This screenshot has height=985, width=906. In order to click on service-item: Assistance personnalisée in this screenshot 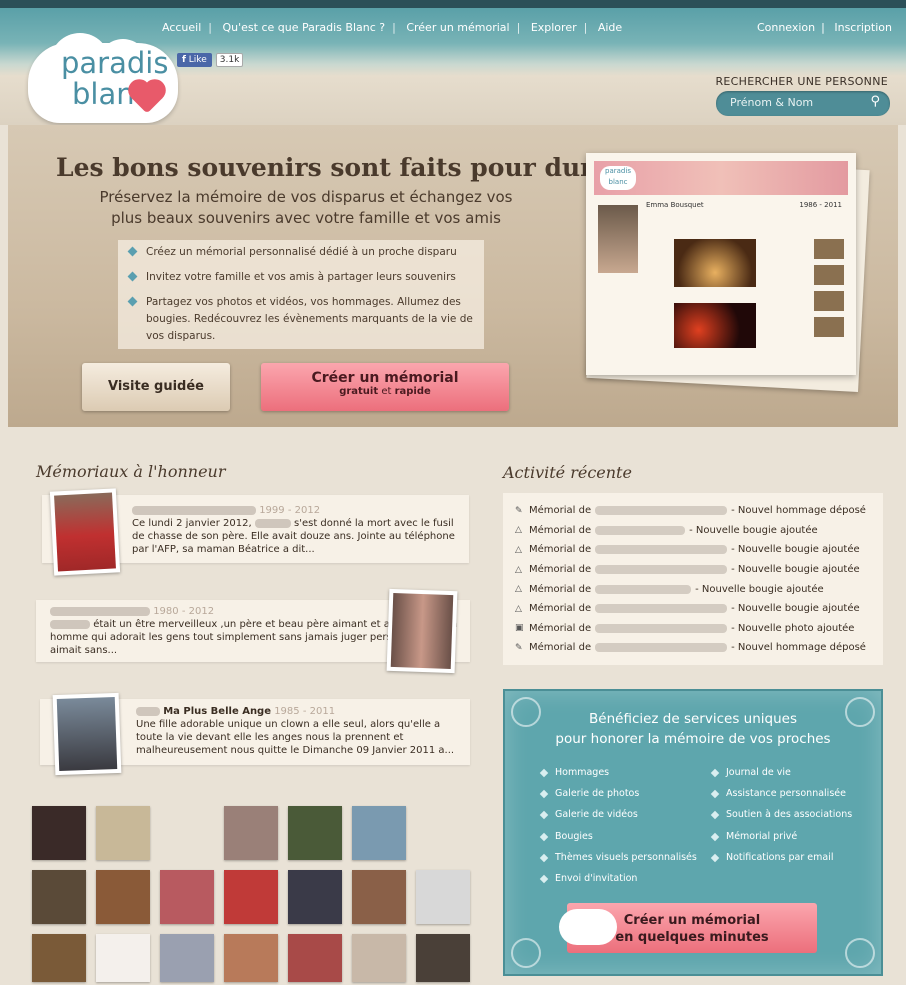, I will do `click(791, 798)`.